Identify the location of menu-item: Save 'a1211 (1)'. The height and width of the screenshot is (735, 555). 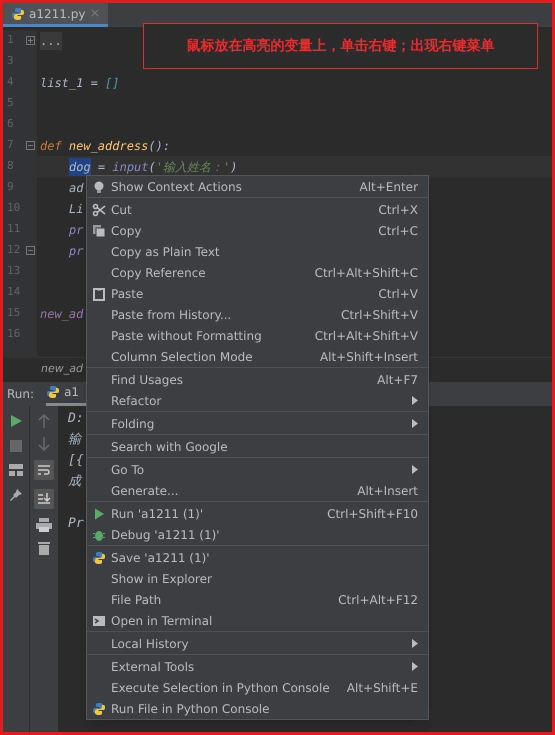
(257, 557).